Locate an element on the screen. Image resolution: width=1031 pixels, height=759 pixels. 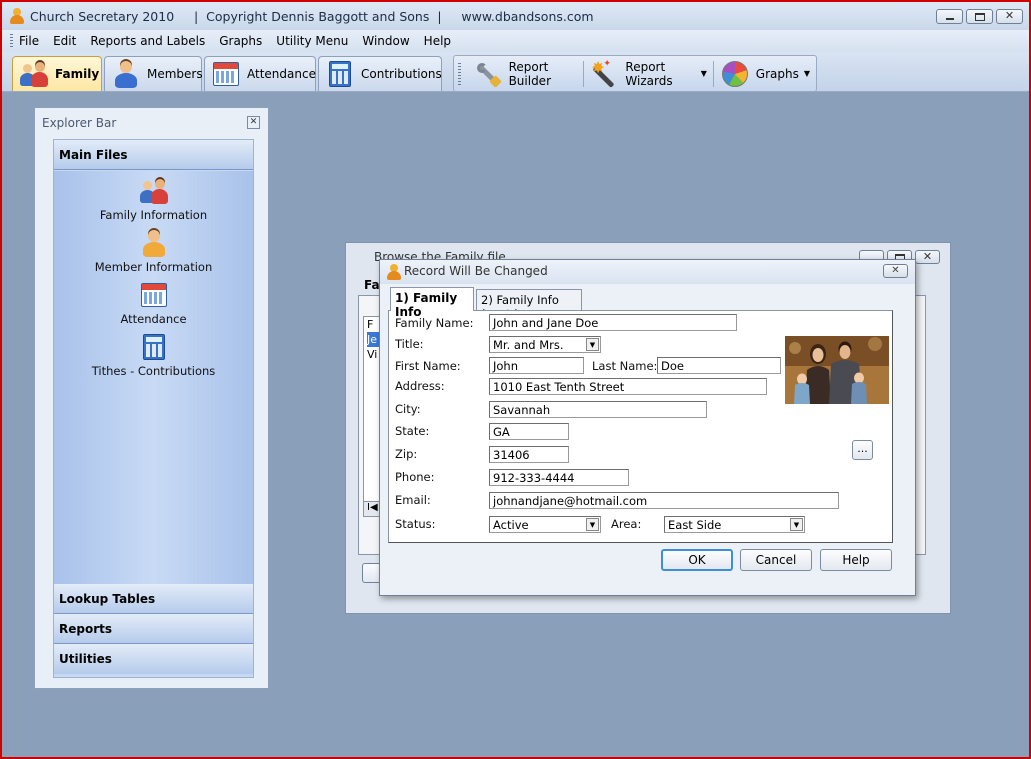
address-field: 1010 East Tenth Street is located at coordinates (628, 386).